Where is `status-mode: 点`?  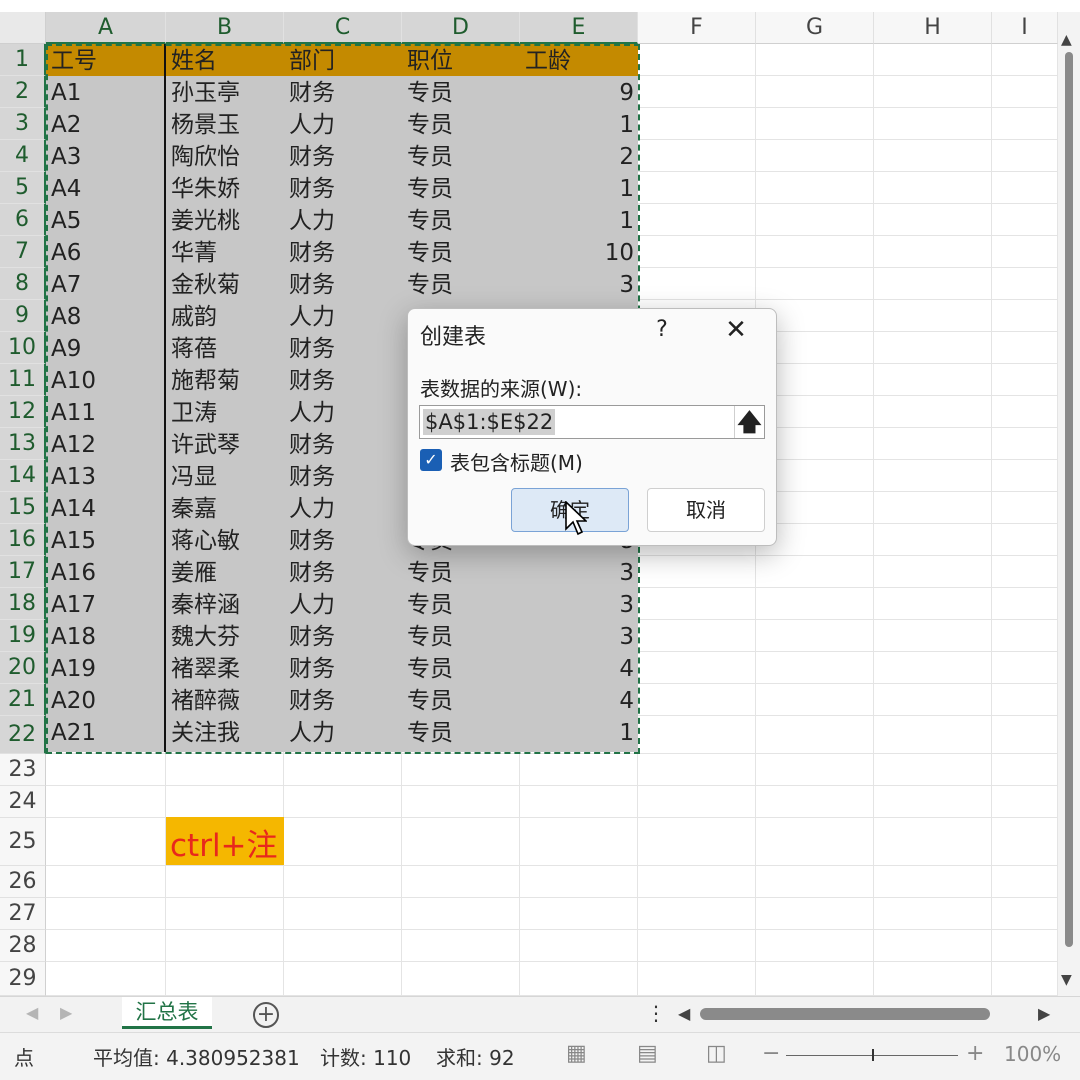 status-mode: 点 is located at coordinates (24, 1058).